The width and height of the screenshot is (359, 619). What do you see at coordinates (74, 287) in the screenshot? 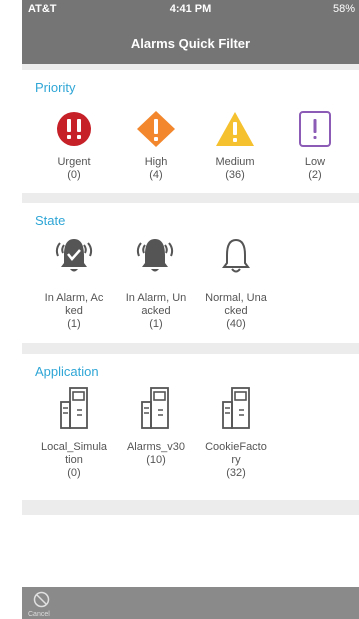
I see `state-in-alarm-acked-filter: In Alarm, Ac ked (1)` at bounding box center [74, 287].